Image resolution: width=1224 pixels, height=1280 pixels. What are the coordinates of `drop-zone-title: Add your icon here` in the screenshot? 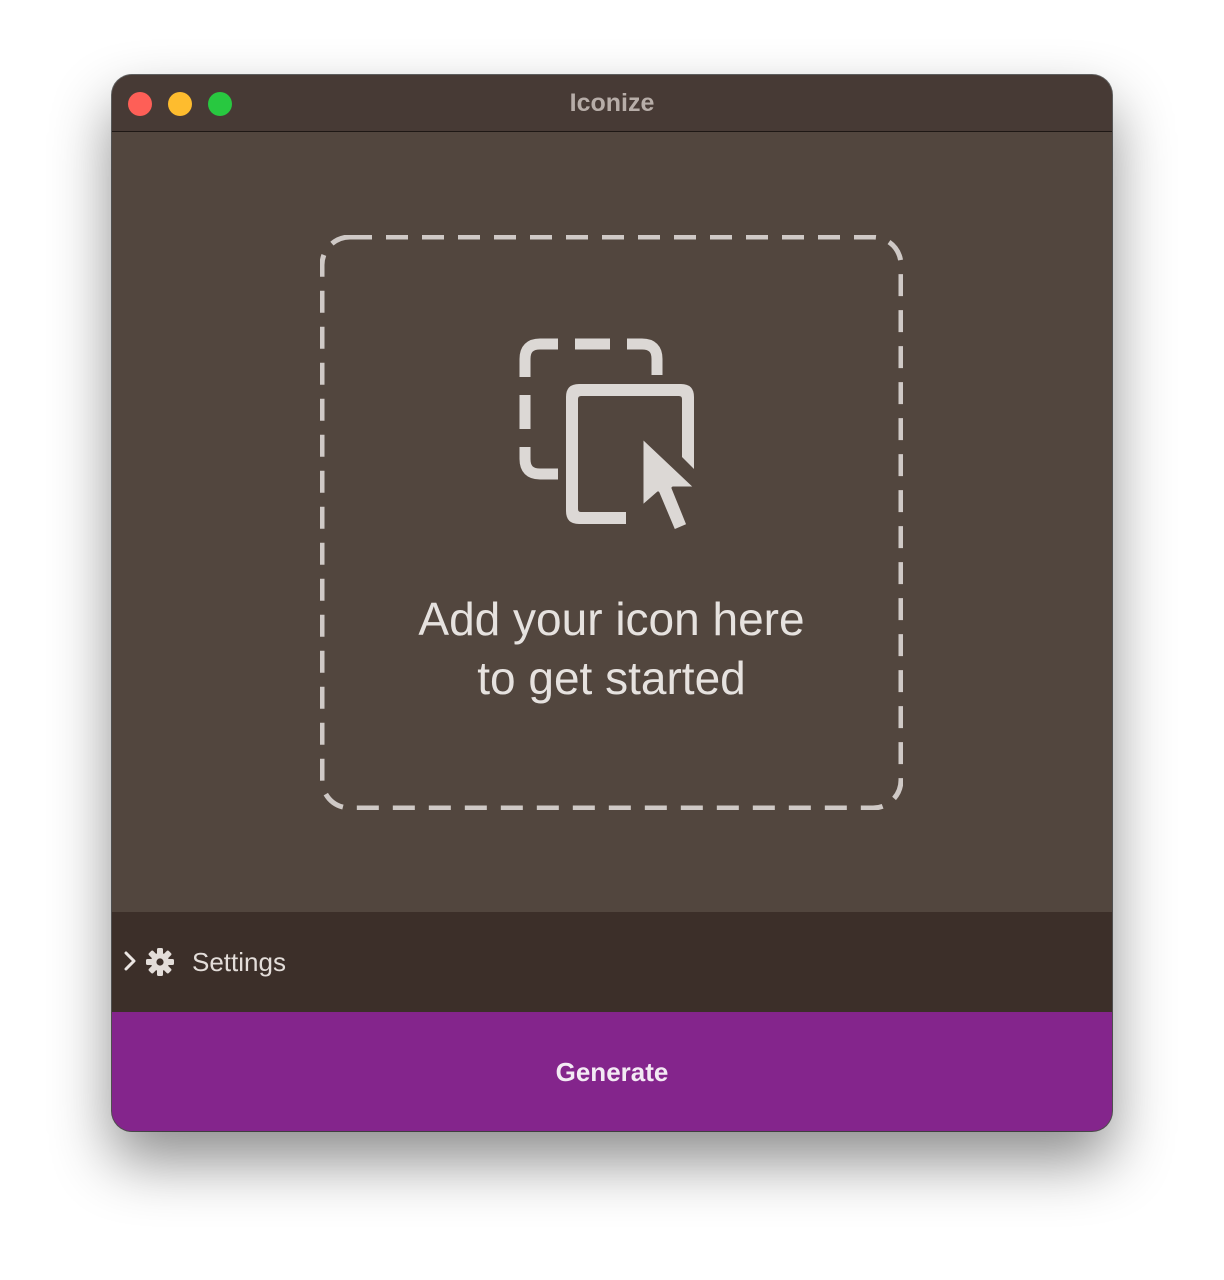 It's located at (611, 619).